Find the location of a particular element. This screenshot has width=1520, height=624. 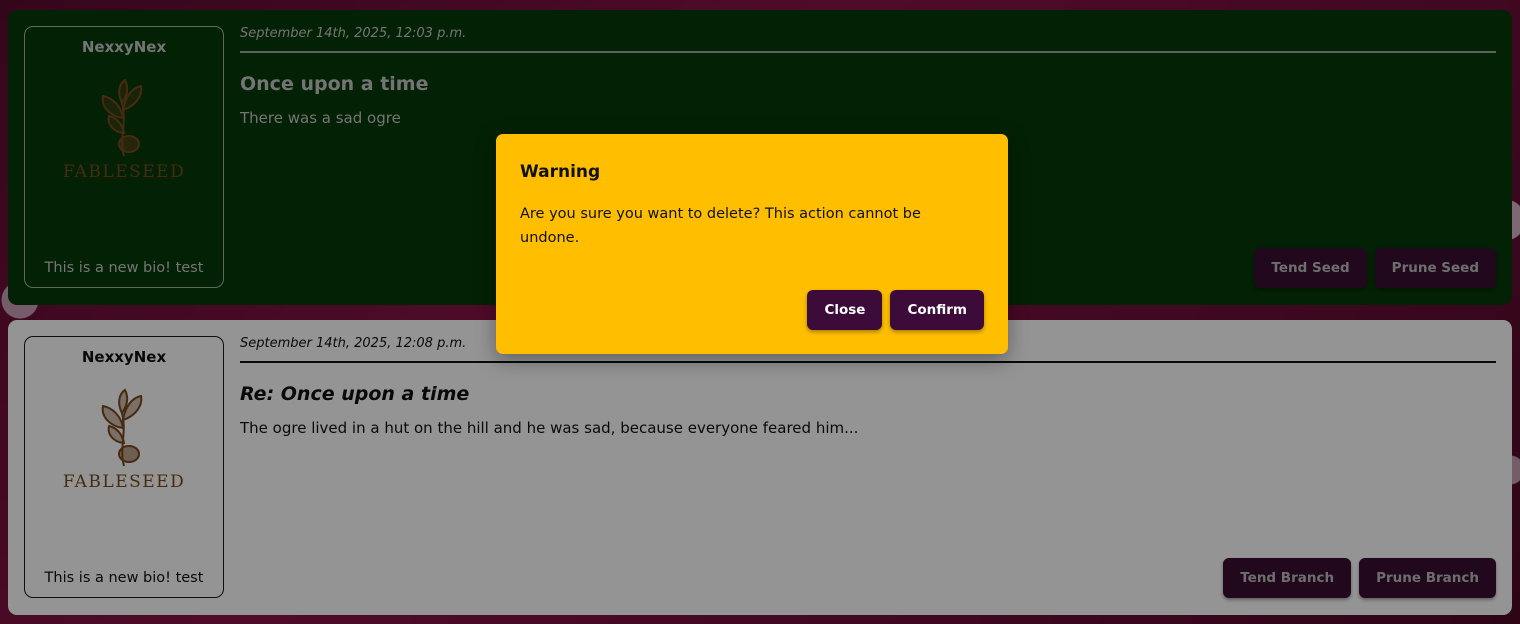

confirm-button: Confirm is located at coordinates (937, 310).